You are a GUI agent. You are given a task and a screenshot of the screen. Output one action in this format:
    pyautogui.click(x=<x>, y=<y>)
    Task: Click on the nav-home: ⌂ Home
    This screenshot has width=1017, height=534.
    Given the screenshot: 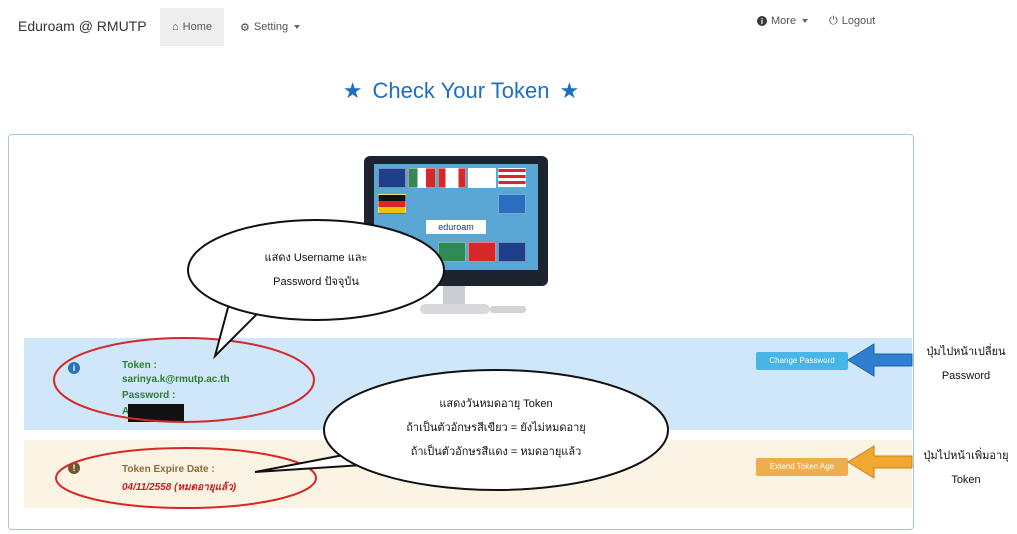 What is the action you would take?
    pyautogui.click(x=192, y=27)
    